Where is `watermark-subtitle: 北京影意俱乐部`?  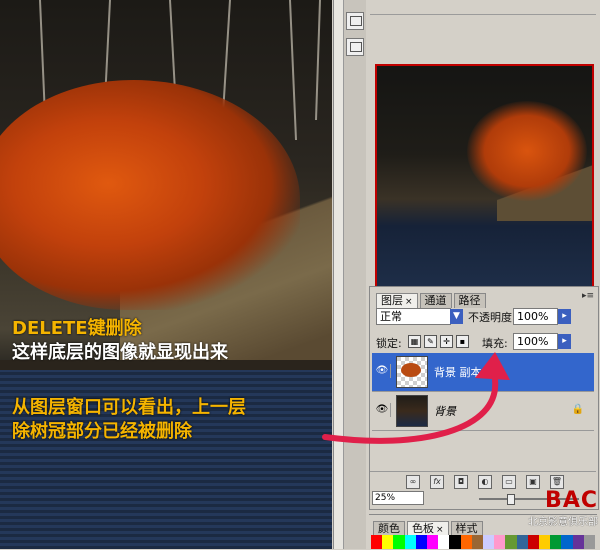 watermark-subtitle: 北京影意俱乐部 is located at coordinates (563, 522).